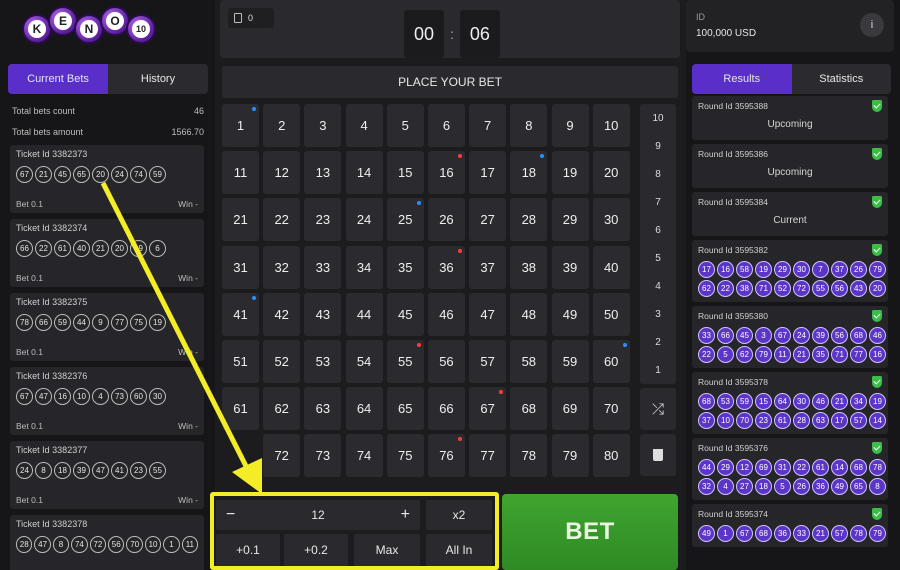 The height and width of the screenshot is (570, 900). Describe the element at coordinates (488, 409) in the screenshot. I see `number-cell-67: 67` at that location.